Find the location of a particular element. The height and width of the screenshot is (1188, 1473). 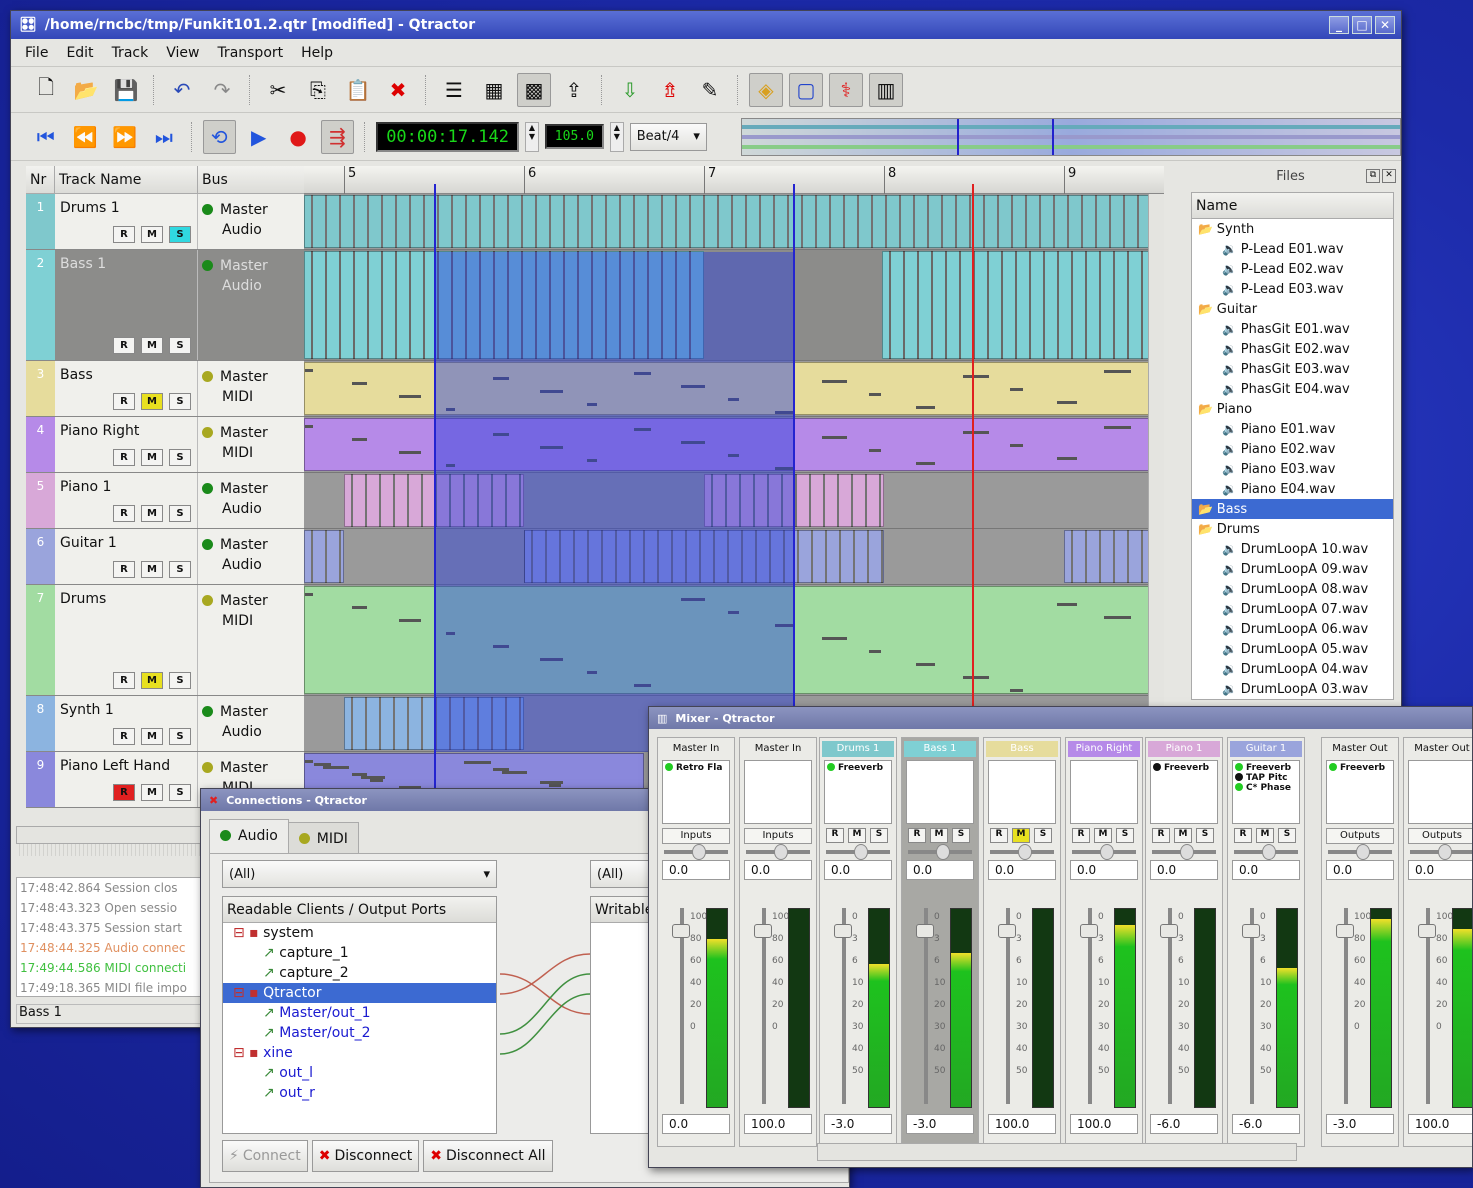

select-all-icon: ⇪ is located at coordinates (574, 90).